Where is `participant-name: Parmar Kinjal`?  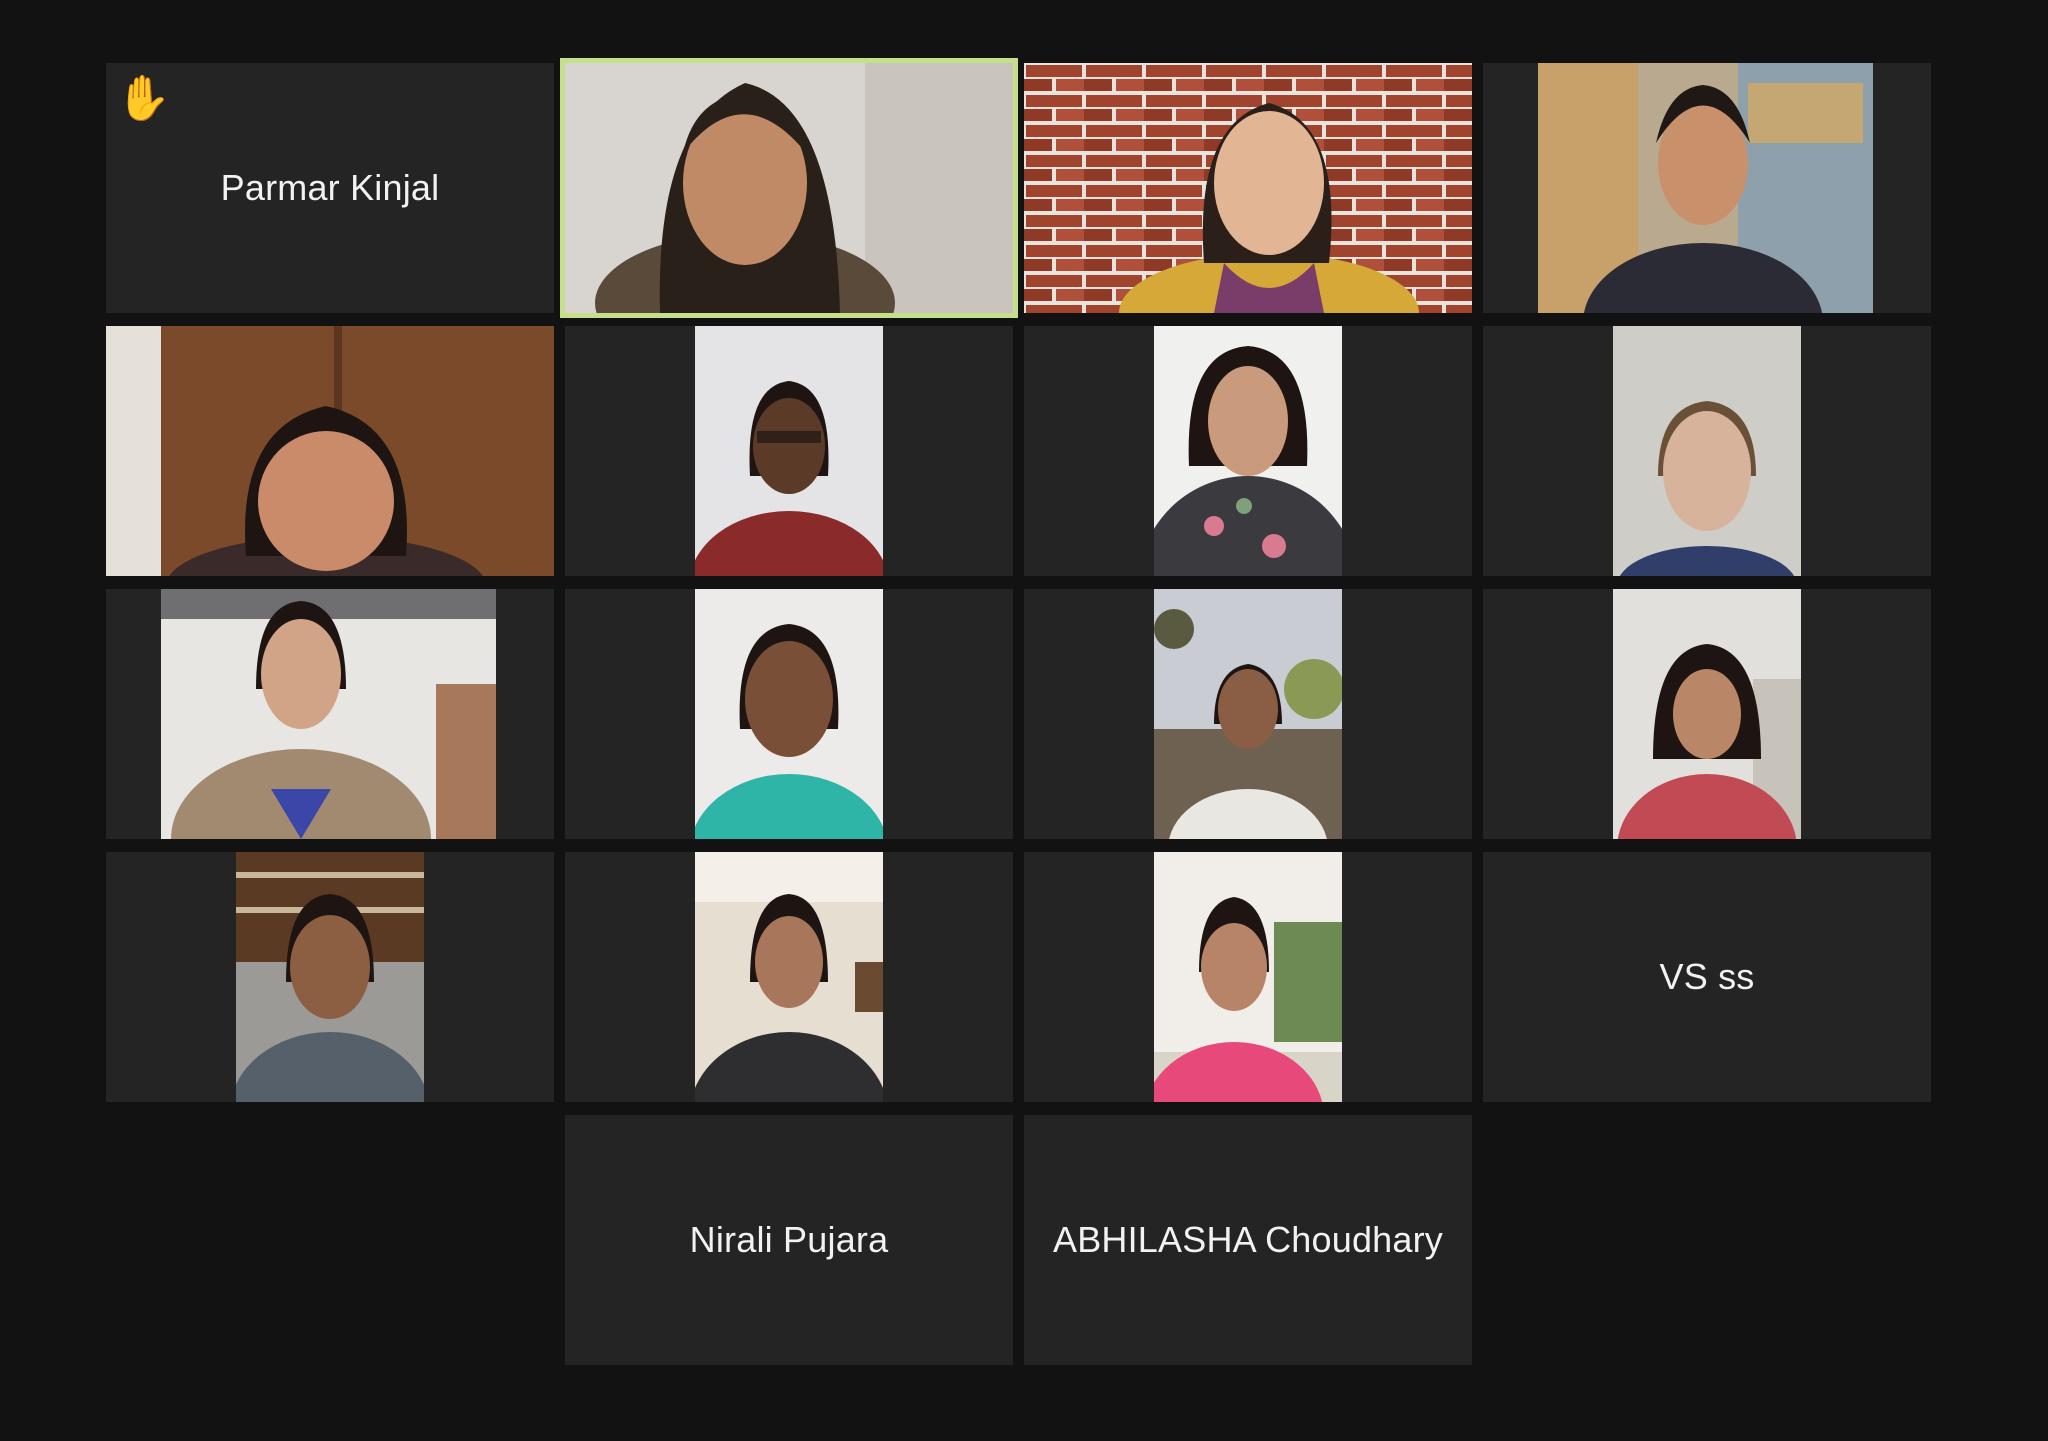 participant-name: Parmar Kinjal is located at coordinates (330, 187).